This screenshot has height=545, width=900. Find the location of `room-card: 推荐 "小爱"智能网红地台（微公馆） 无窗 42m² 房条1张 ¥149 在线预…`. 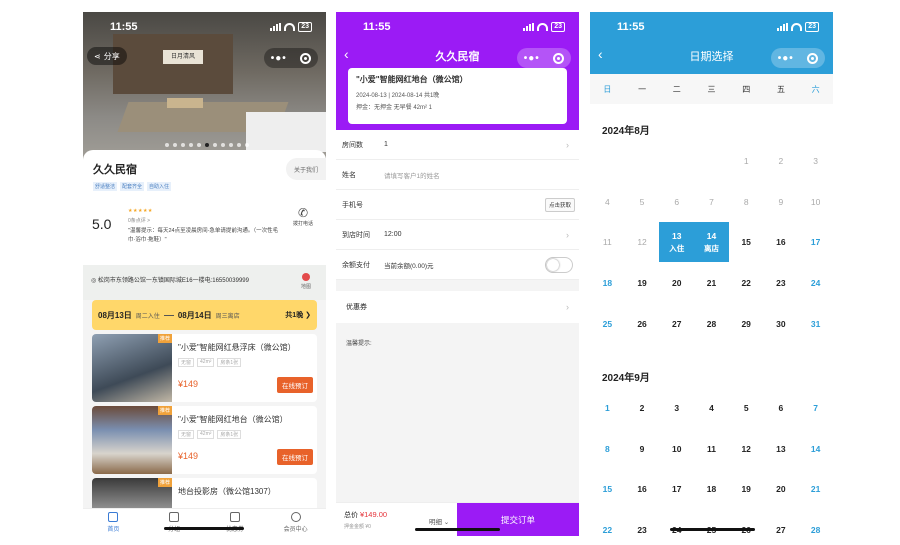

room-card: 推荐 "小爱"智能网红地台（微公馆） 无窗 42m² 房条1张 ¥149 在线预… is located at coordinates (204, 440).